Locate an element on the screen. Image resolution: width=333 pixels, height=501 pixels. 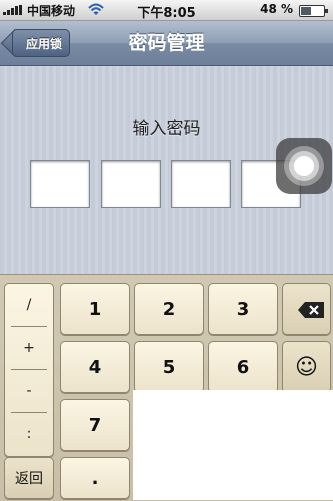
emoji-key: ☺ is located at coordinates (306, 367).